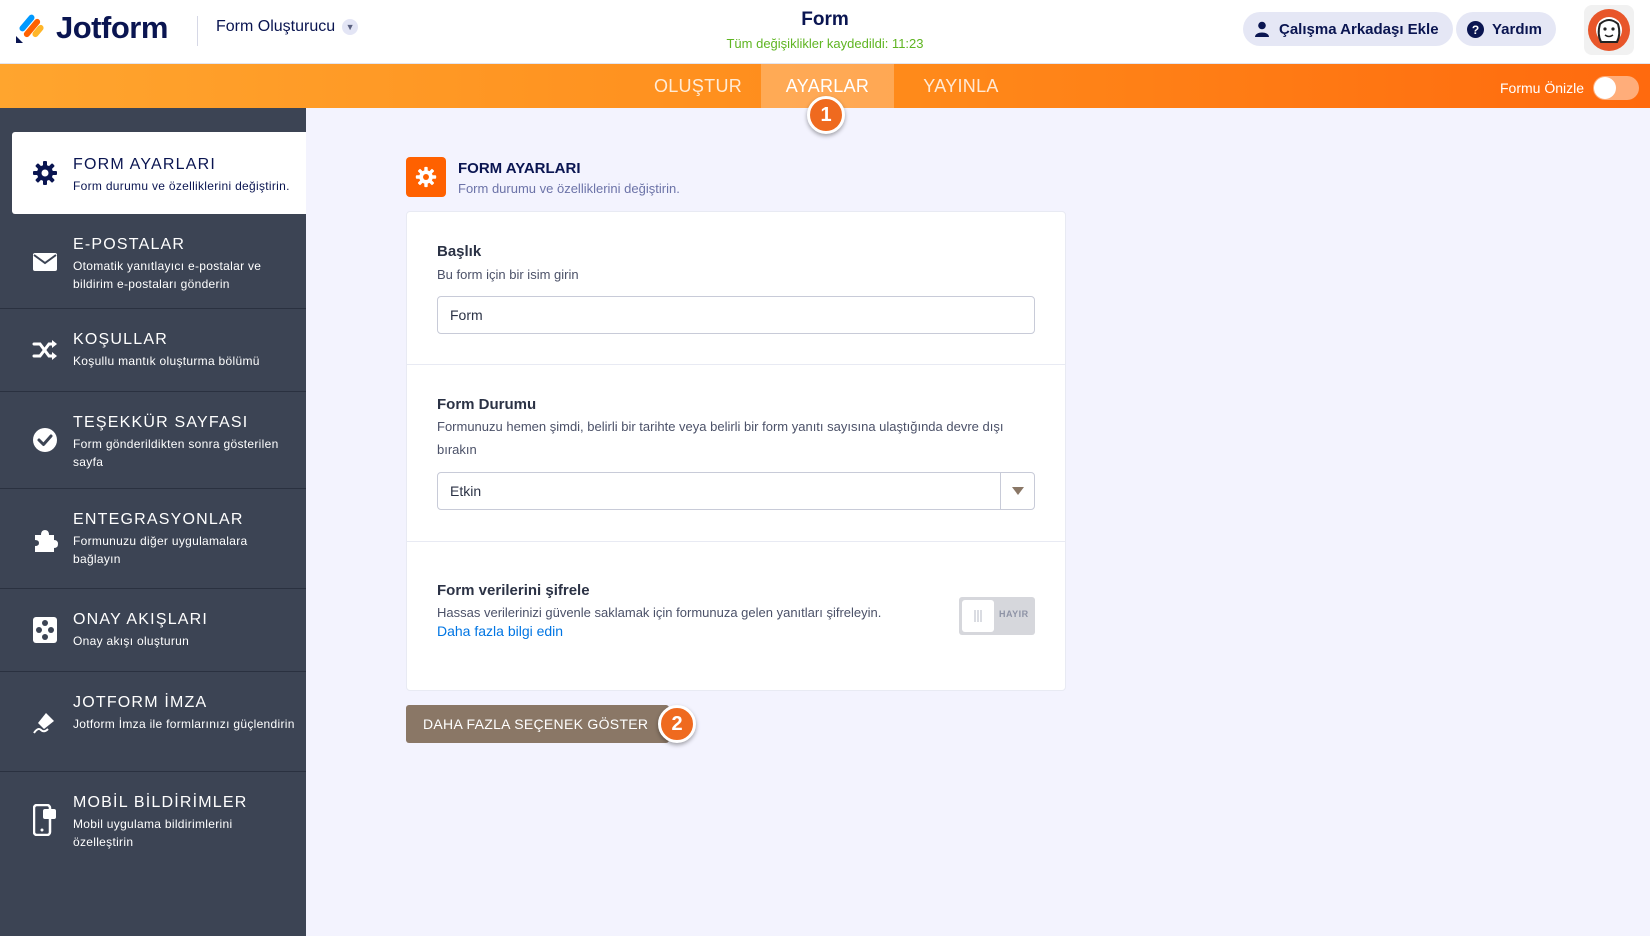  What do you see at coordinates (961, 86) in the screenshot?
I see `tab-publish: YAYINLA` at bounding box center [961, 86].